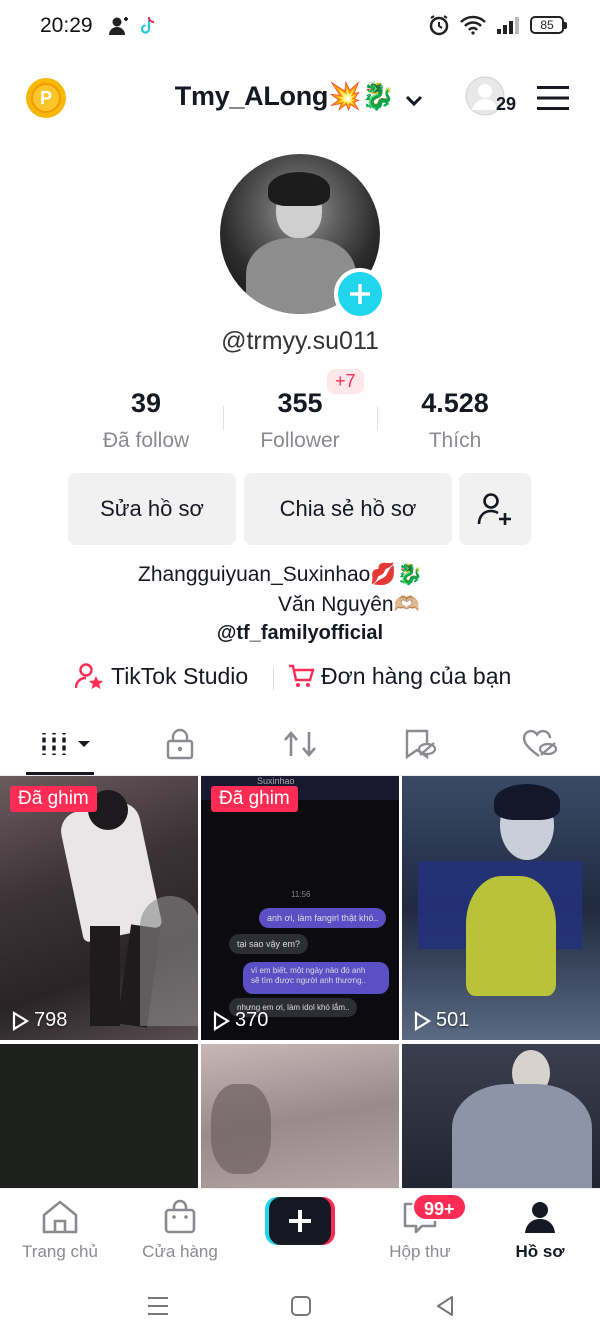 The width and height of the screenshot is (600, 1343). Describe the element at coordinates (455, 440) in the screenshot. I see `likes-label: Thích` at that location.